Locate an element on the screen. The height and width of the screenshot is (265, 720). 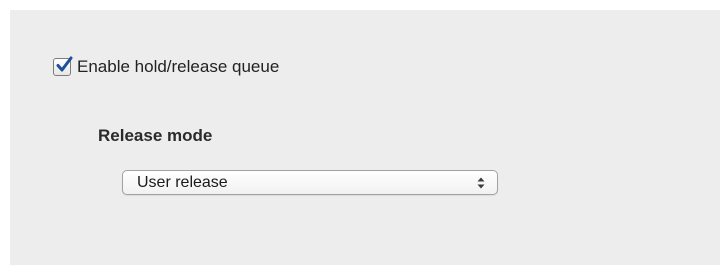
enable-hold-release-checkbox is located at coordinates (63, 66).